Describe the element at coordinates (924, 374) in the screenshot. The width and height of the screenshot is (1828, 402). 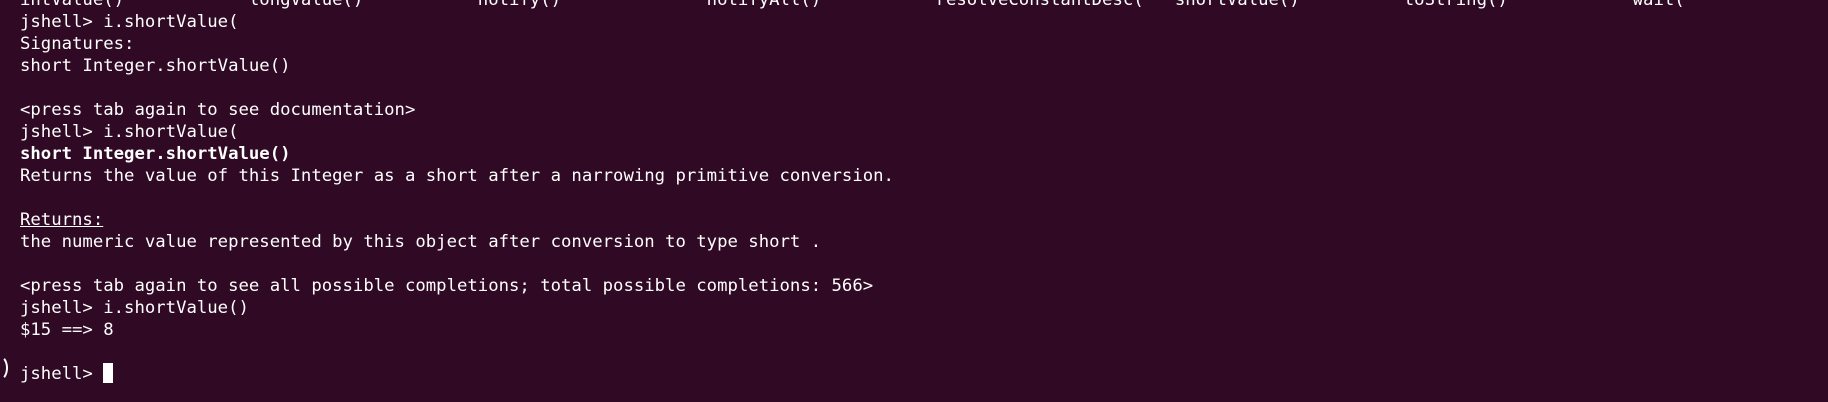
I see `prompt-line: jshell>` at that location.